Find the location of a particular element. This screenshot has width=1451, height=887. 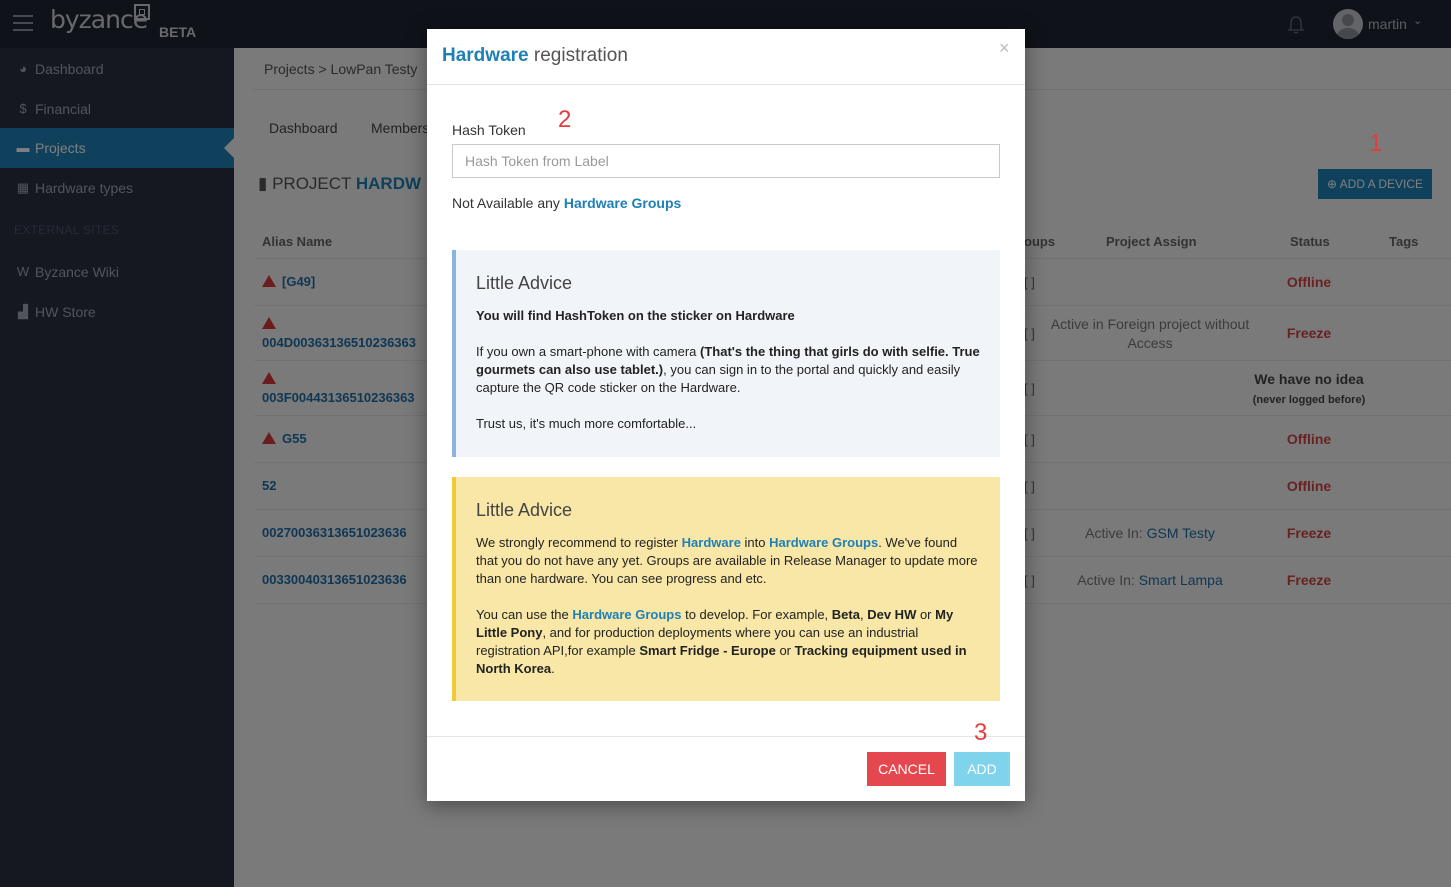

no-groups-label: Not Available any is located at coordinates (506, 203).